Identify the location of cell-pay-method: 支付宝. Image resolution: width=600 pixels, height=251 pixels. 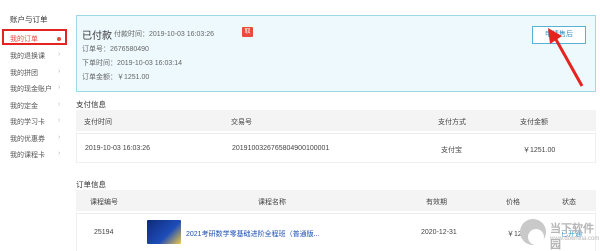
(451, 150).